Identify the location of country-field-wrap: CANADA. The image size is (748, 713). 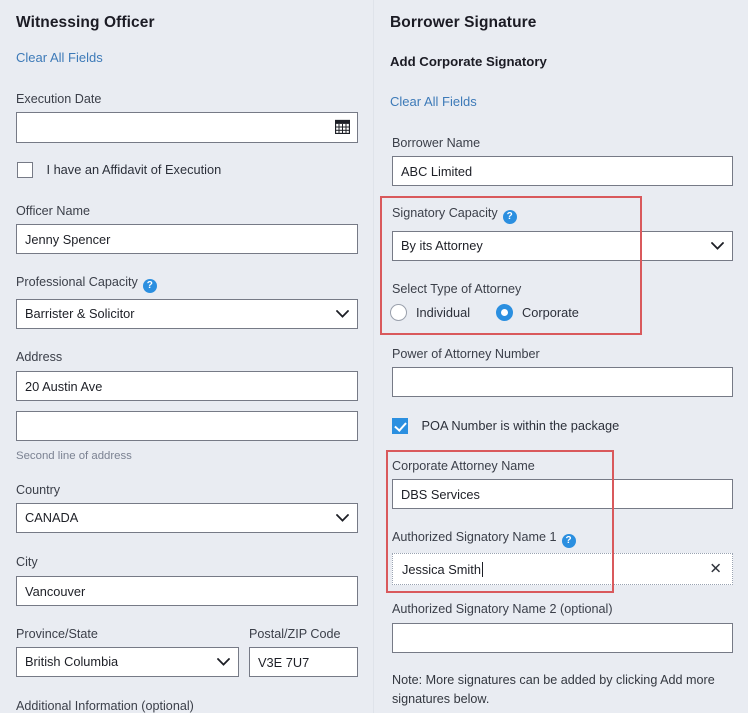
(187, 518).